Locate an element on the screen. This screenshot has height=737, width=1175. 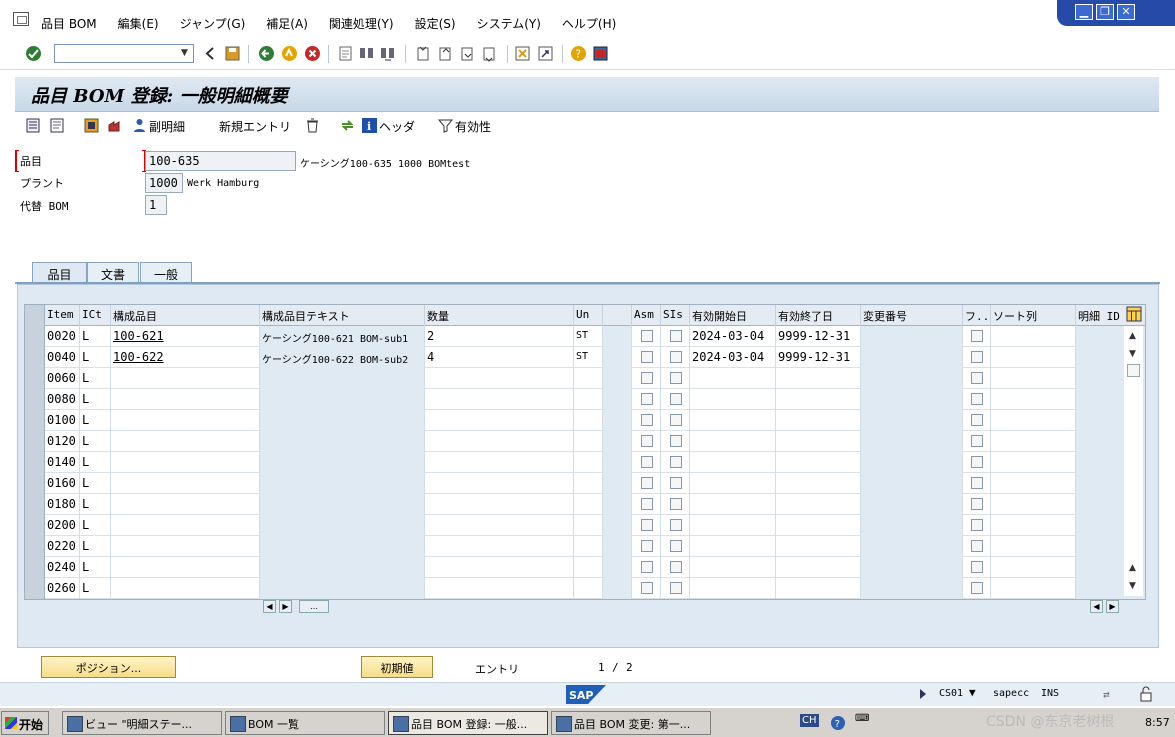
column-settings-icon is located at coordinates (1134, 314).